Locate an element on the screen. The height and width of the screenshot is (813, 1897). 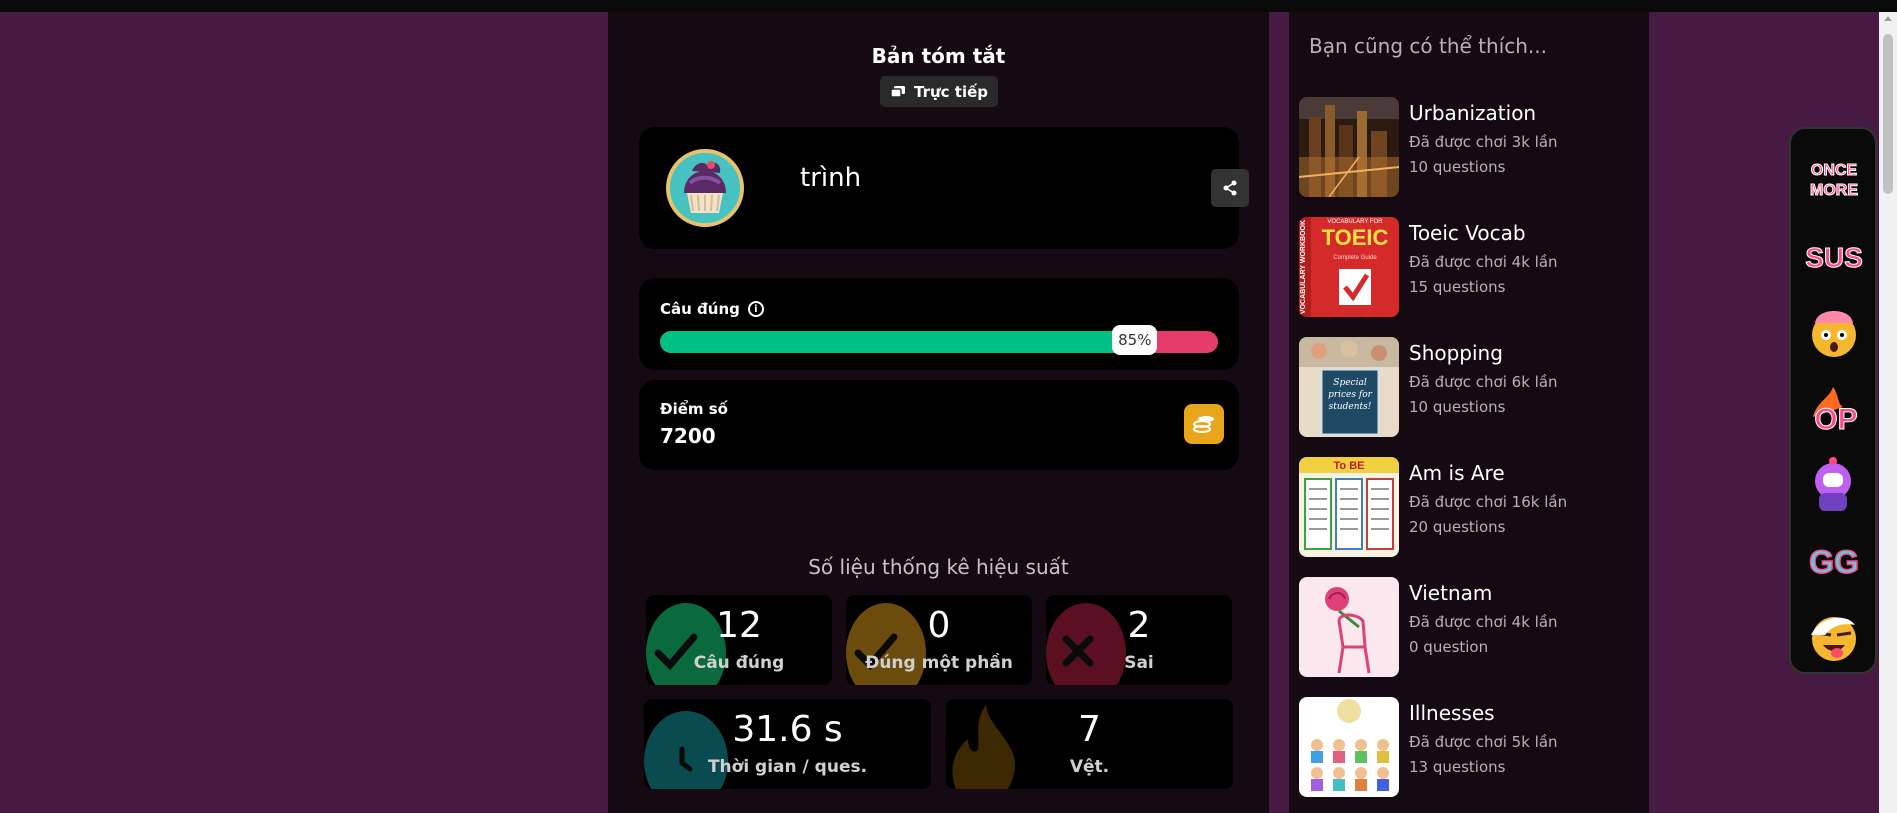
coins-icon is located at coordinates (1203, 424).